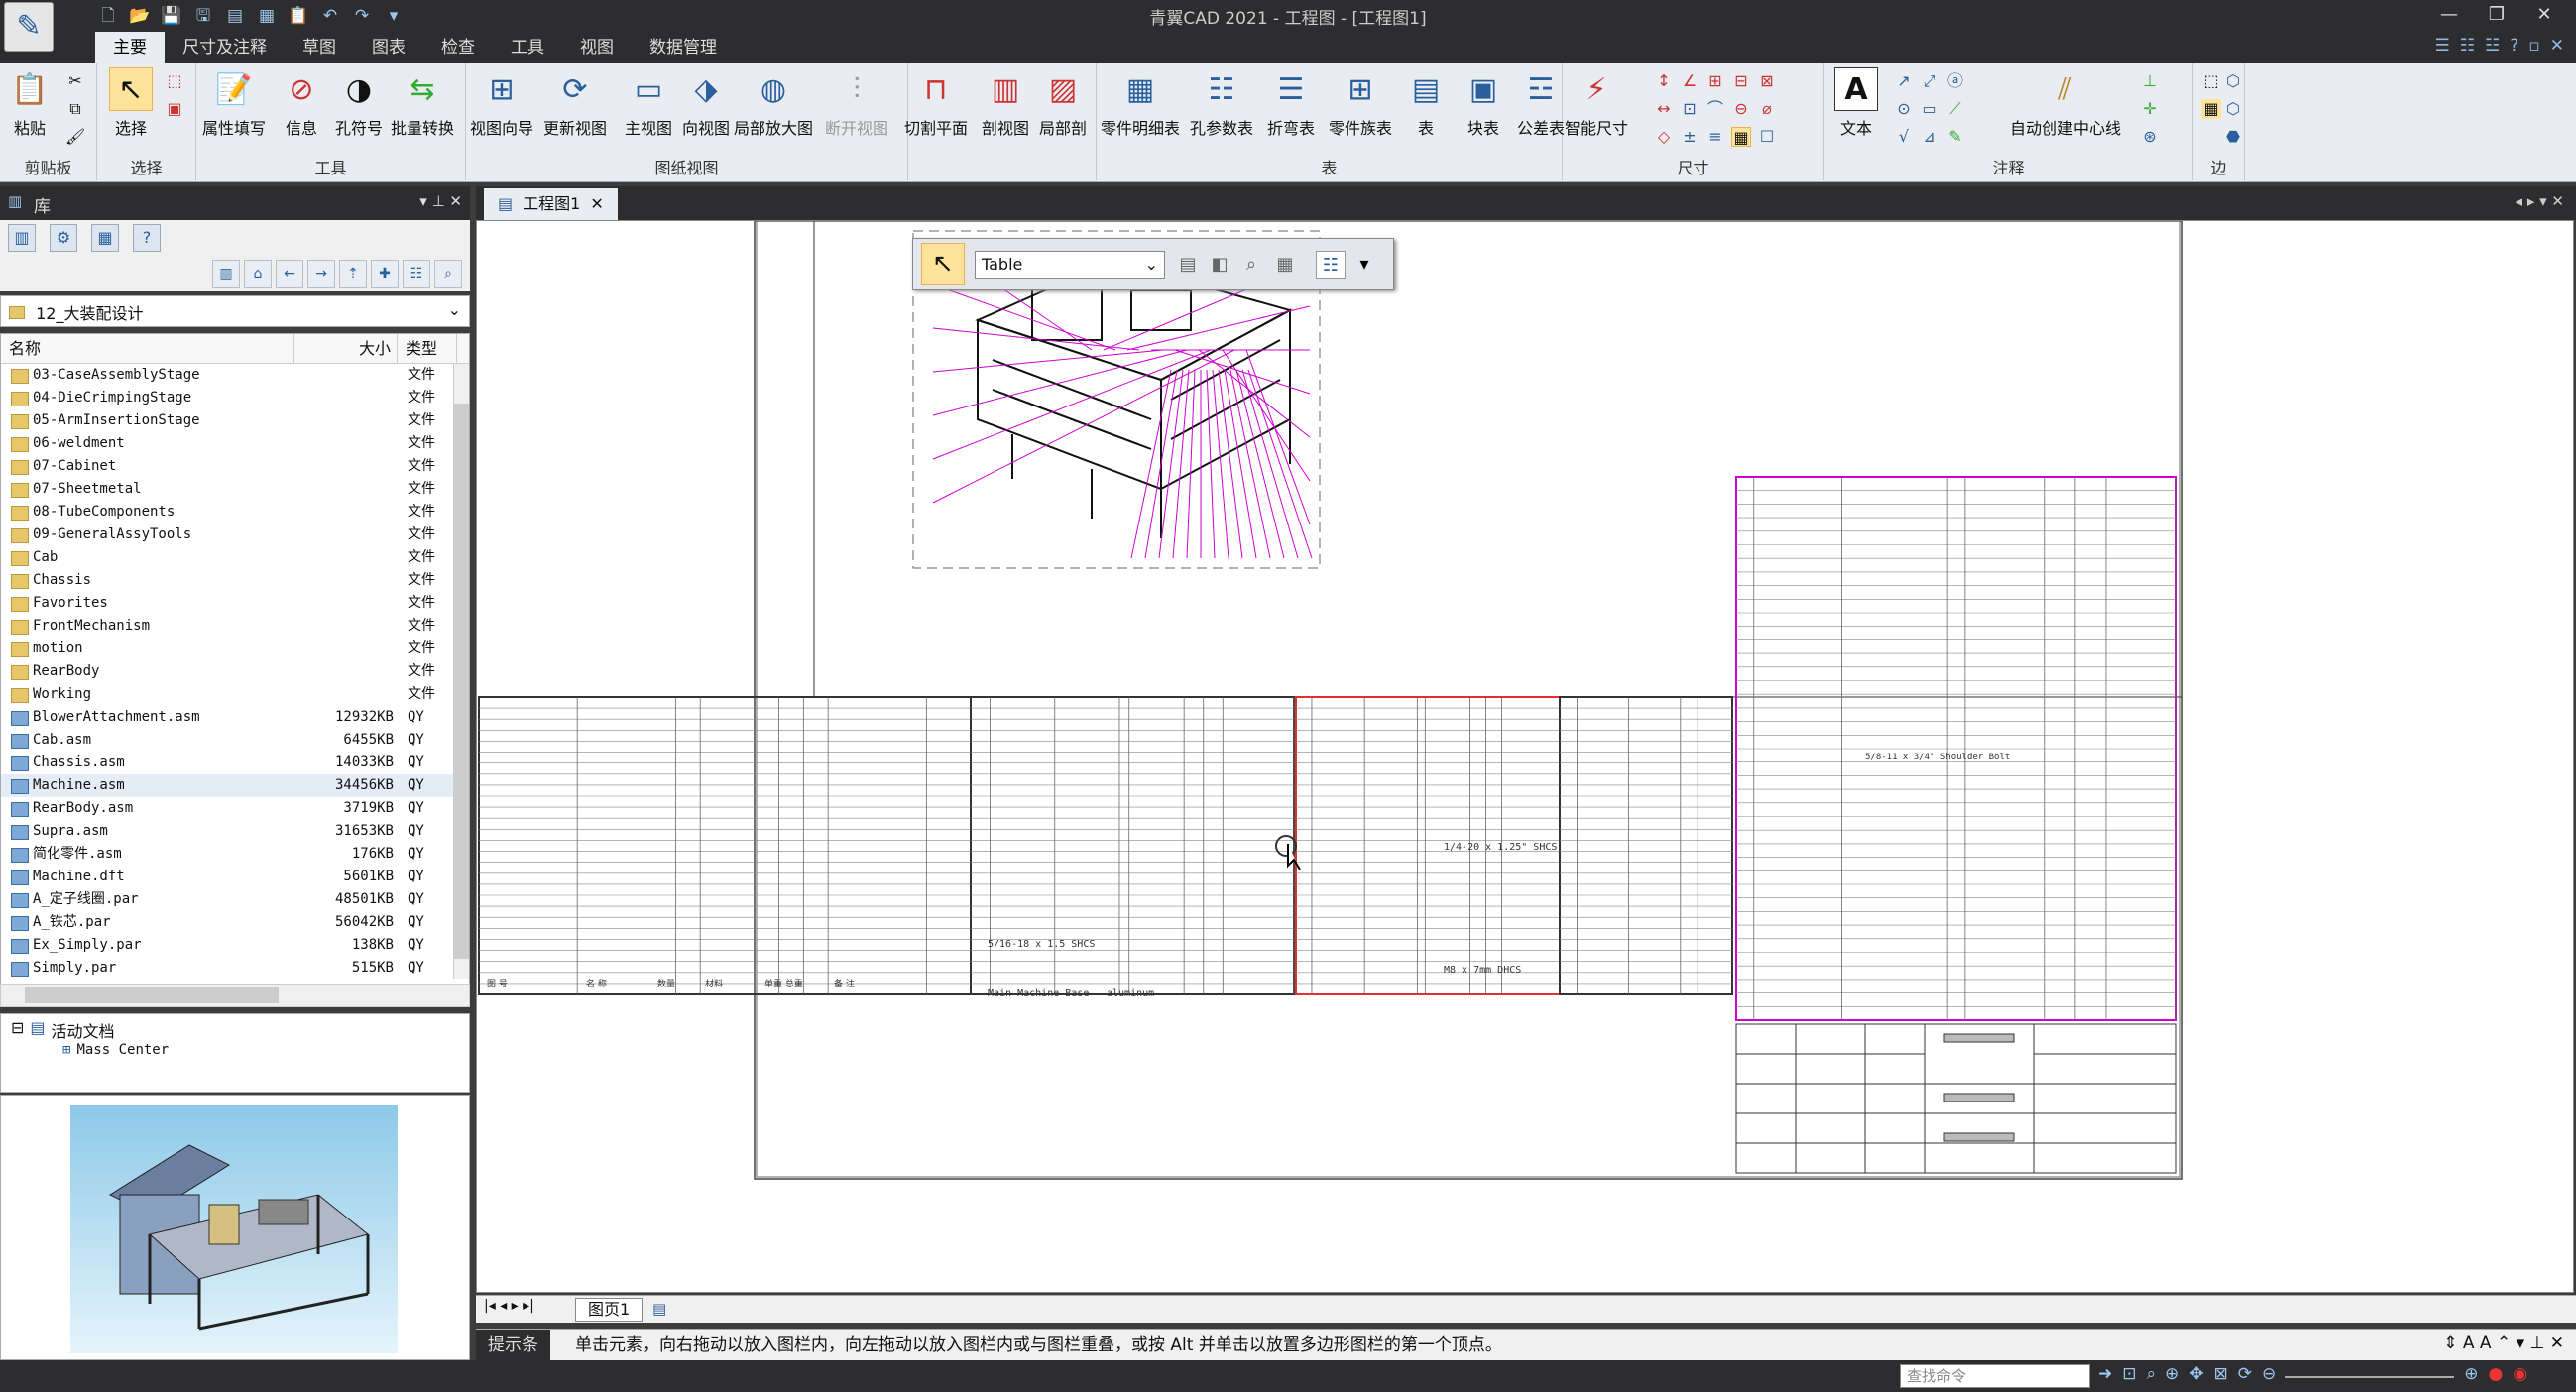 The image size is (2576, 1392). I want to click on back-icon: ←, so click(289, 274).